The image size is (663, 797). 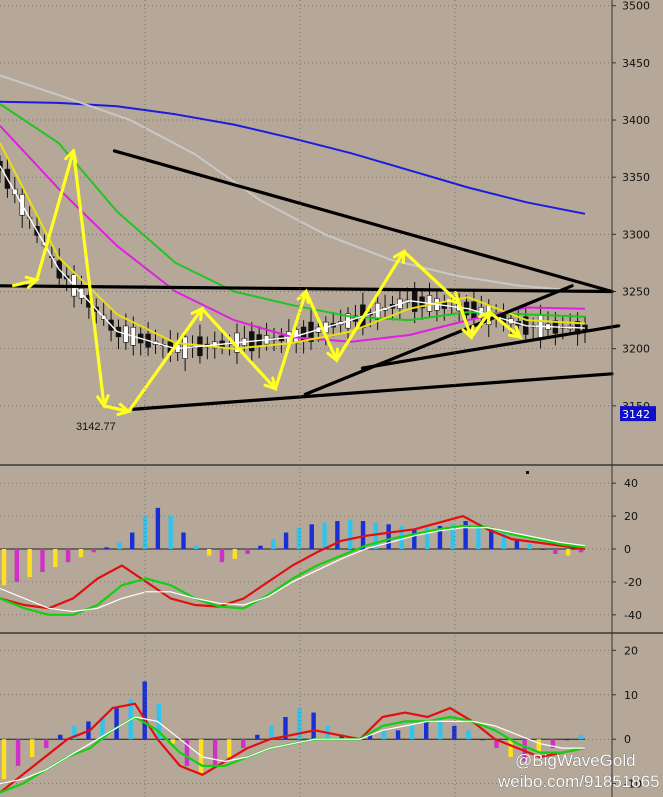 I want to click on y-tick-label: 3200, so click(x=636, y=349).